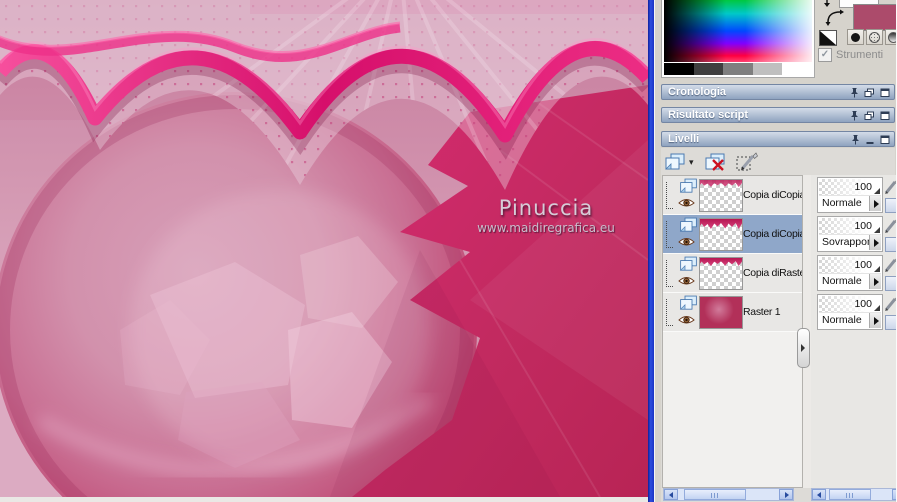 Image resolution: width=897 pixels, height=502 pixels. Describe the element at coordinates (860, 55) in the screenshot. I see `strumenti-label: Strumenti` at that location.